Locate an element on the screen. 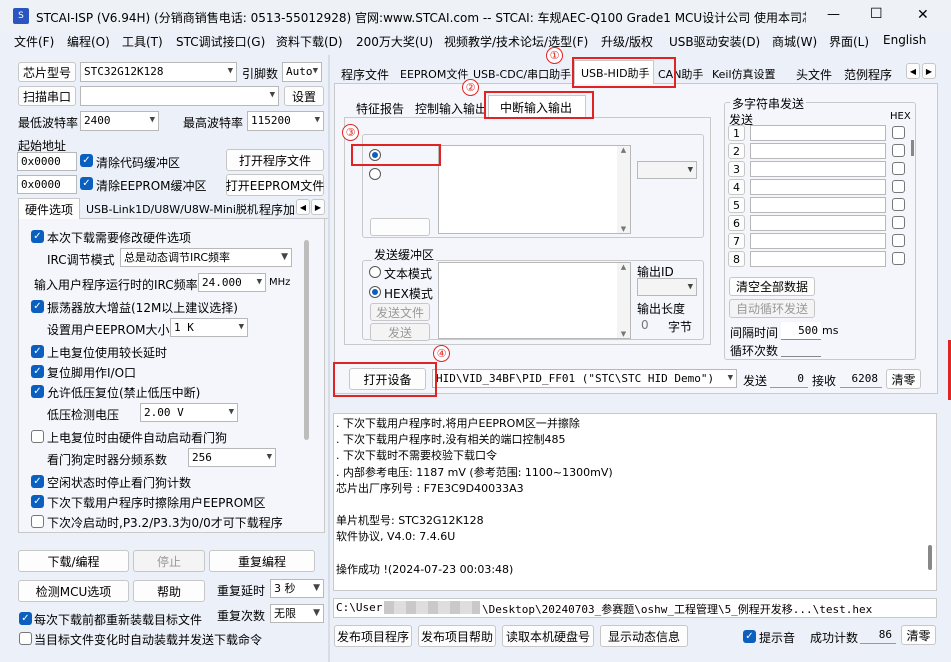 Image resolution: width=951 pixels, height=662 pixels. receive-scrollbar: ▲ ▼ is located at coordinates (623, 189).